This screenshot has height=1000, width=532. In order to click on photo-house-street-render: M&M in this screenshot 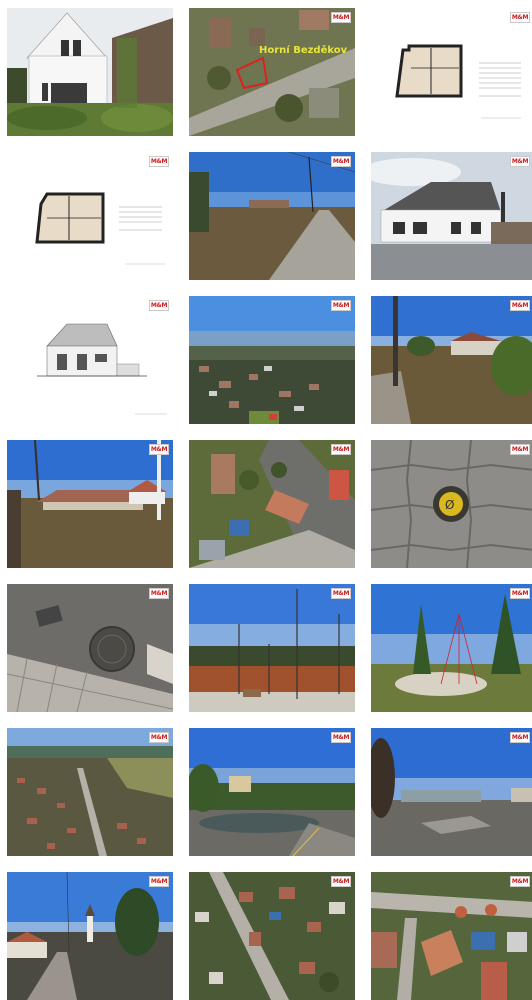, I will do `click(451, 216)`.